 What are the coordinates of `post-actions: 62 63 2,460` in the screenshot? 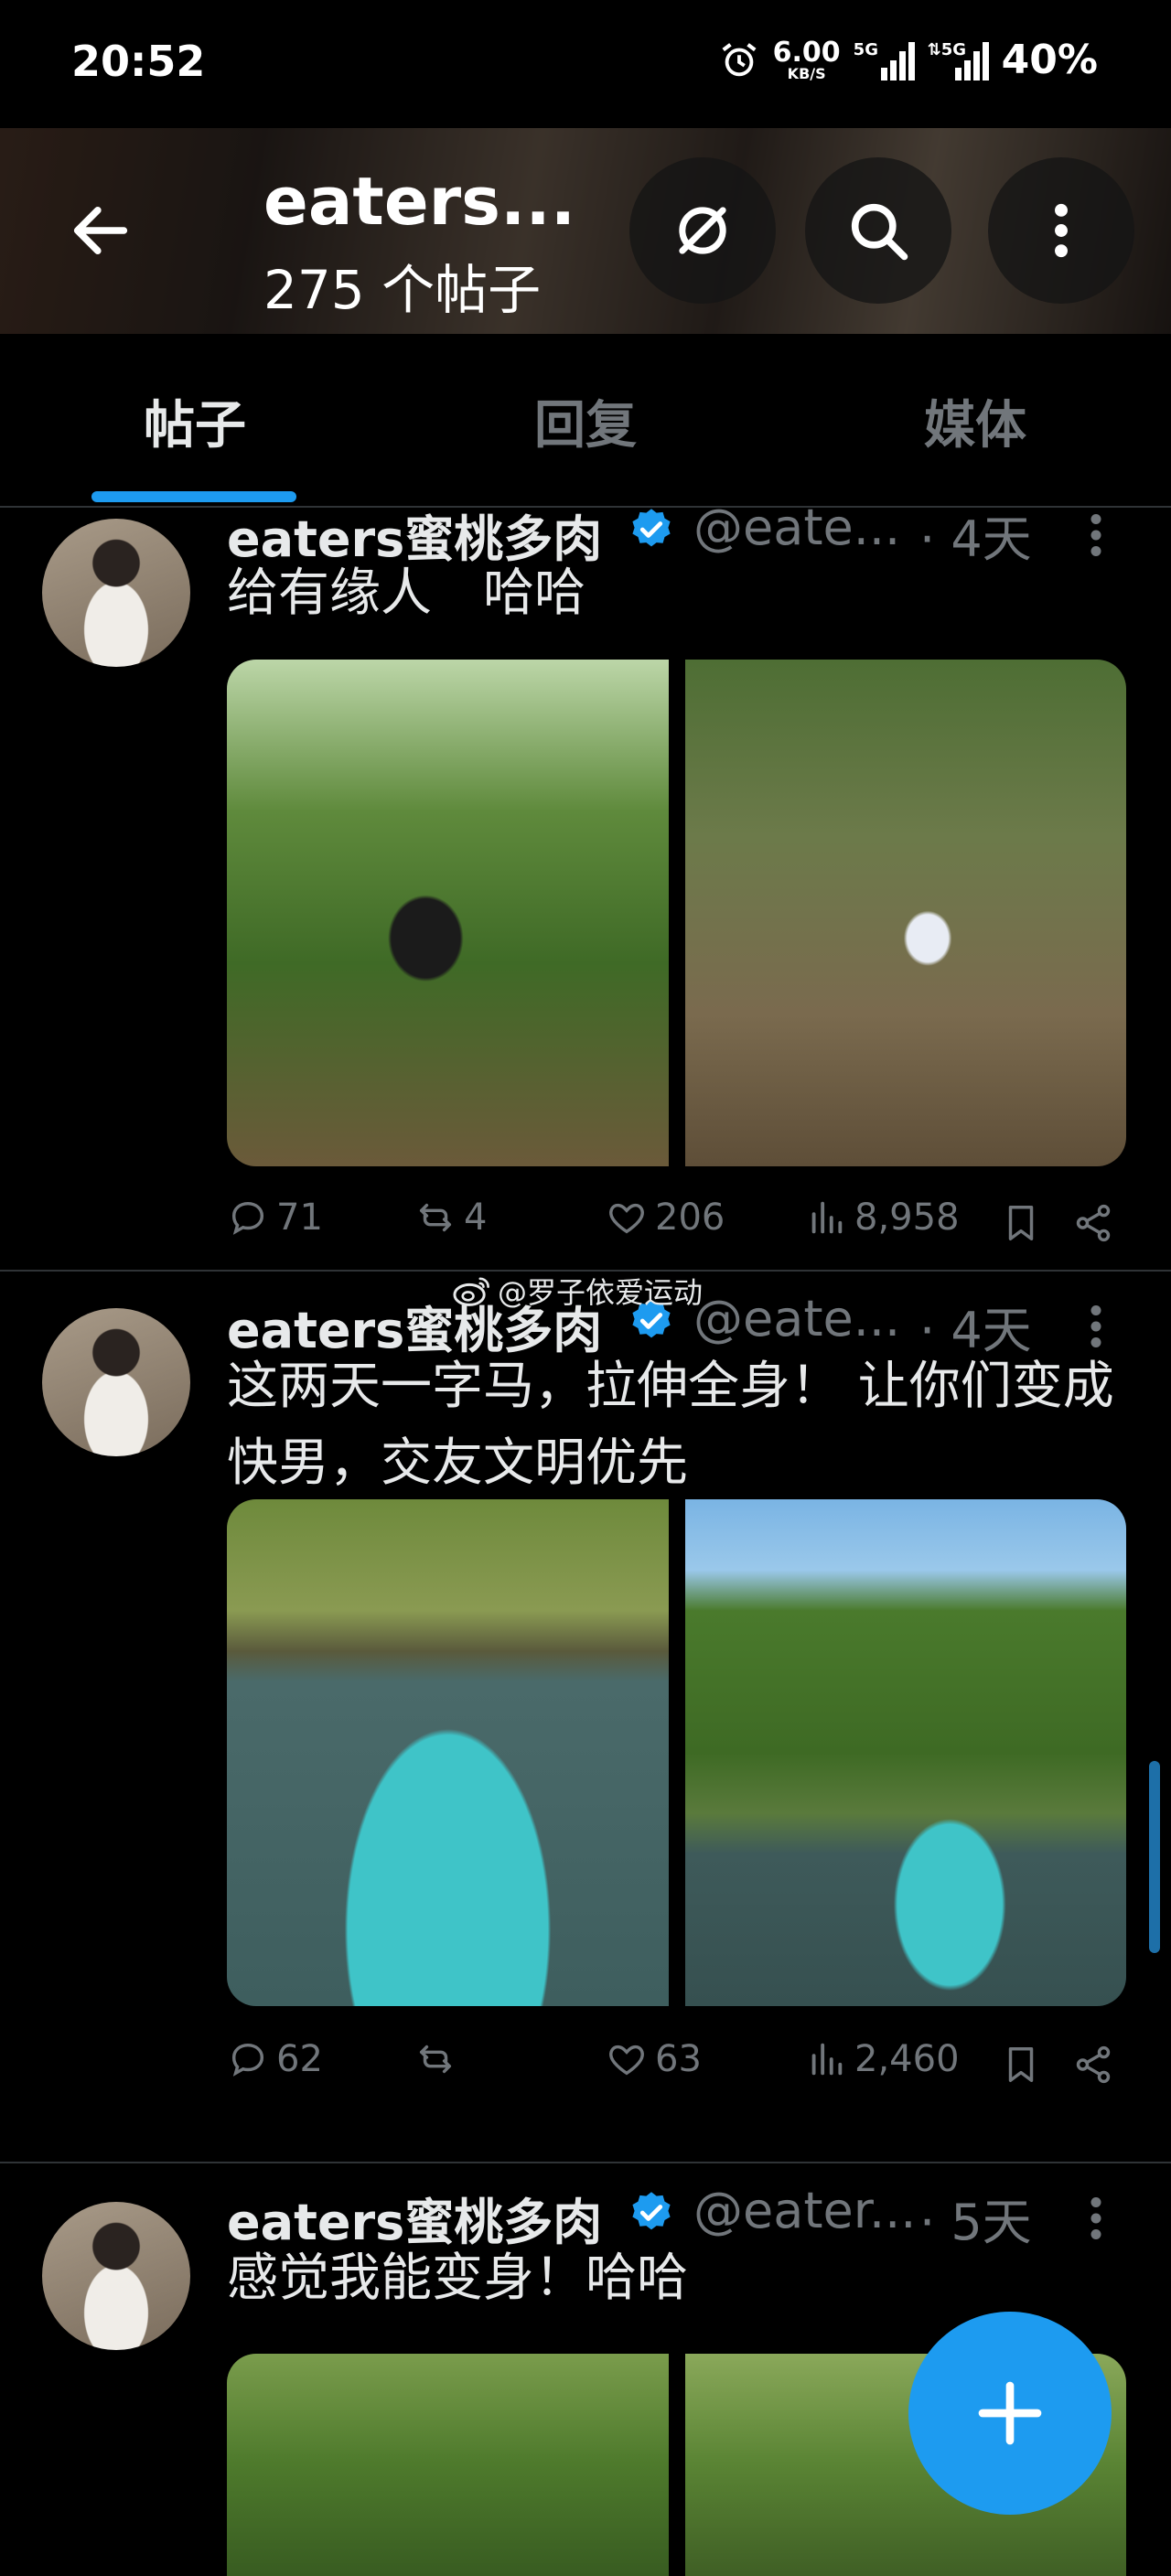 It's located at (675, 2065).